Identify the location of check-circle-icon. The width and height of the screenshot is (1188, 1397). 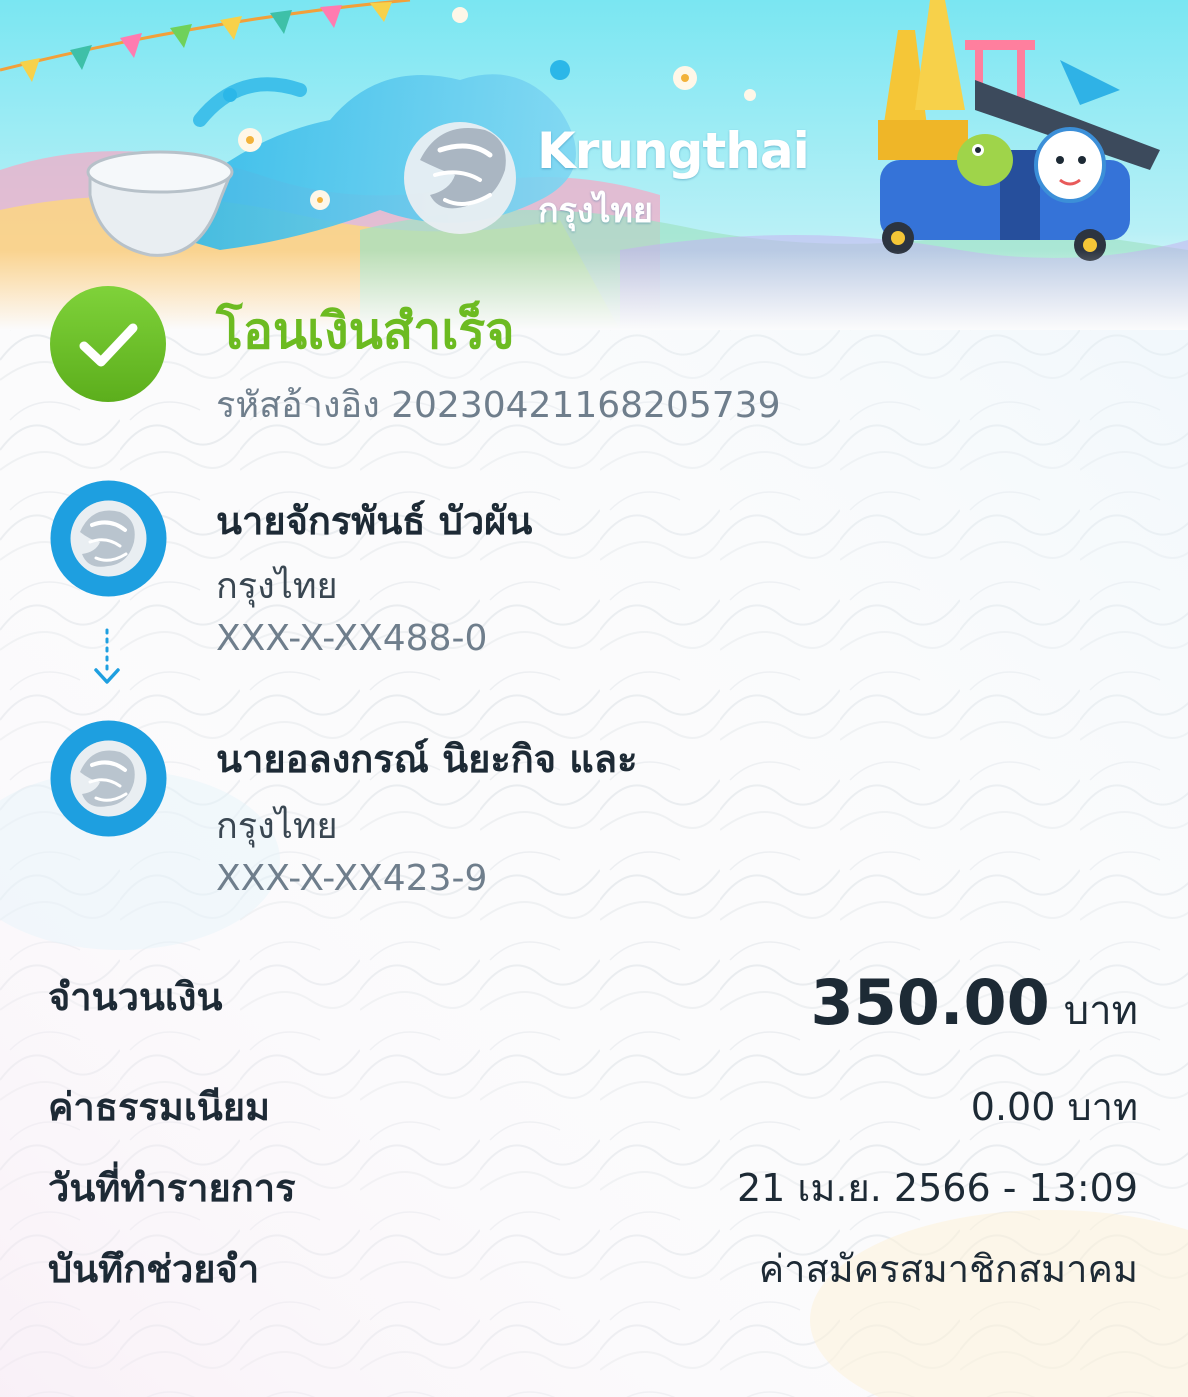
(108, 344).